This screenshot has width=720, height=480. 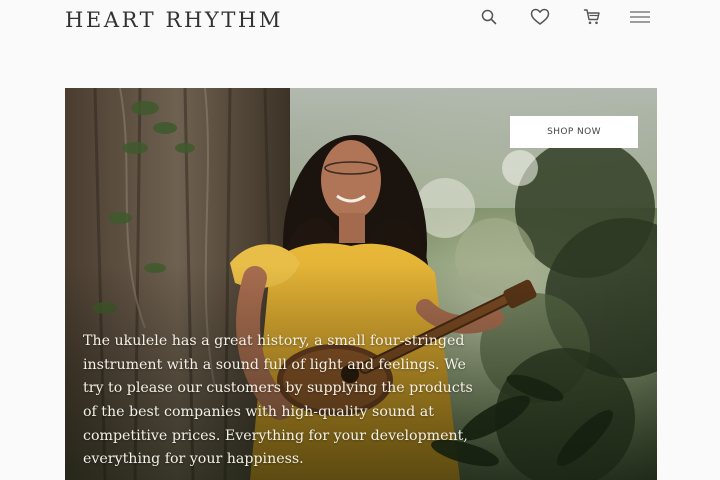 I want to click on search-icon, so click(x=489, y=17).